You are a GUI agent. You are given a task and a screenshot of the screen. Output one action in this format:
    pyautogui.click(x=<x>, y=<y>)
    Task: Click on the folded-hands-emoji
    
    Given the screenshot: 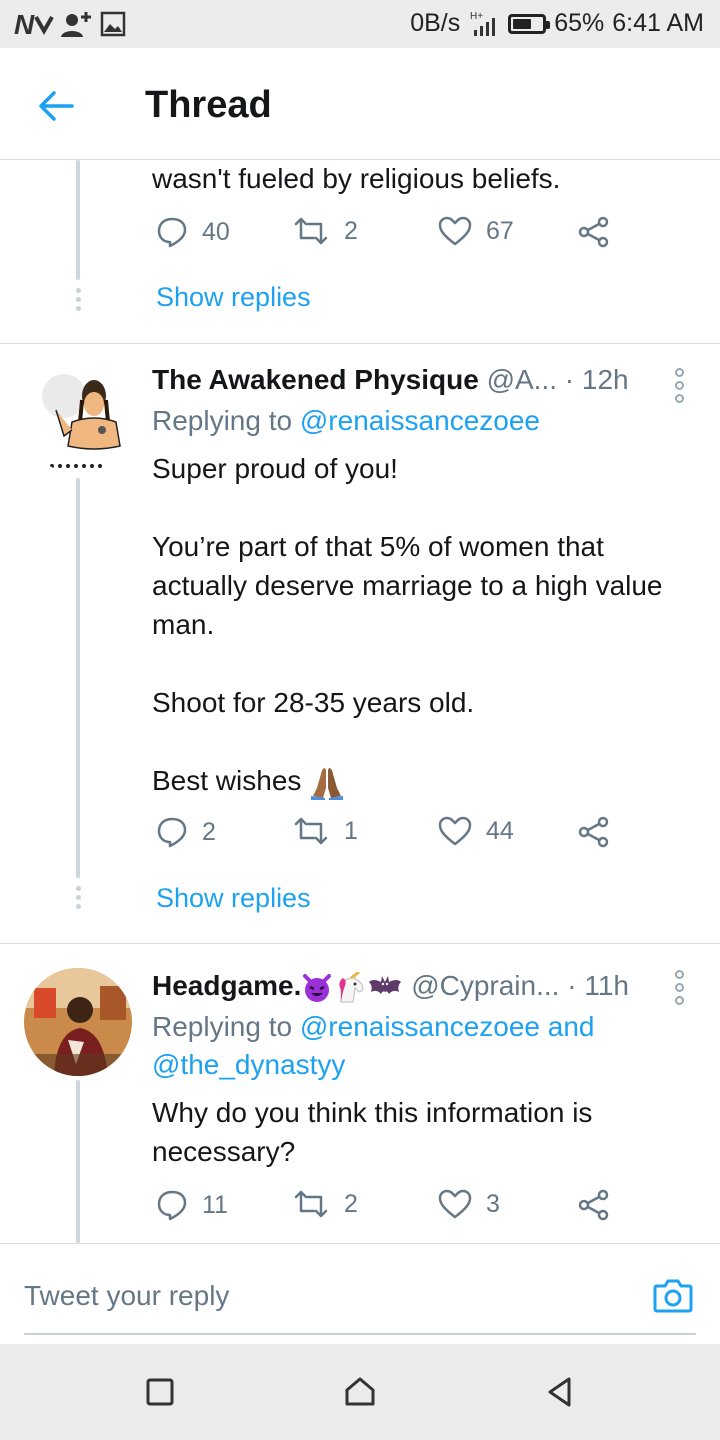 What is the action you would take?
    pyautogui.click(x=327, y=783)
    